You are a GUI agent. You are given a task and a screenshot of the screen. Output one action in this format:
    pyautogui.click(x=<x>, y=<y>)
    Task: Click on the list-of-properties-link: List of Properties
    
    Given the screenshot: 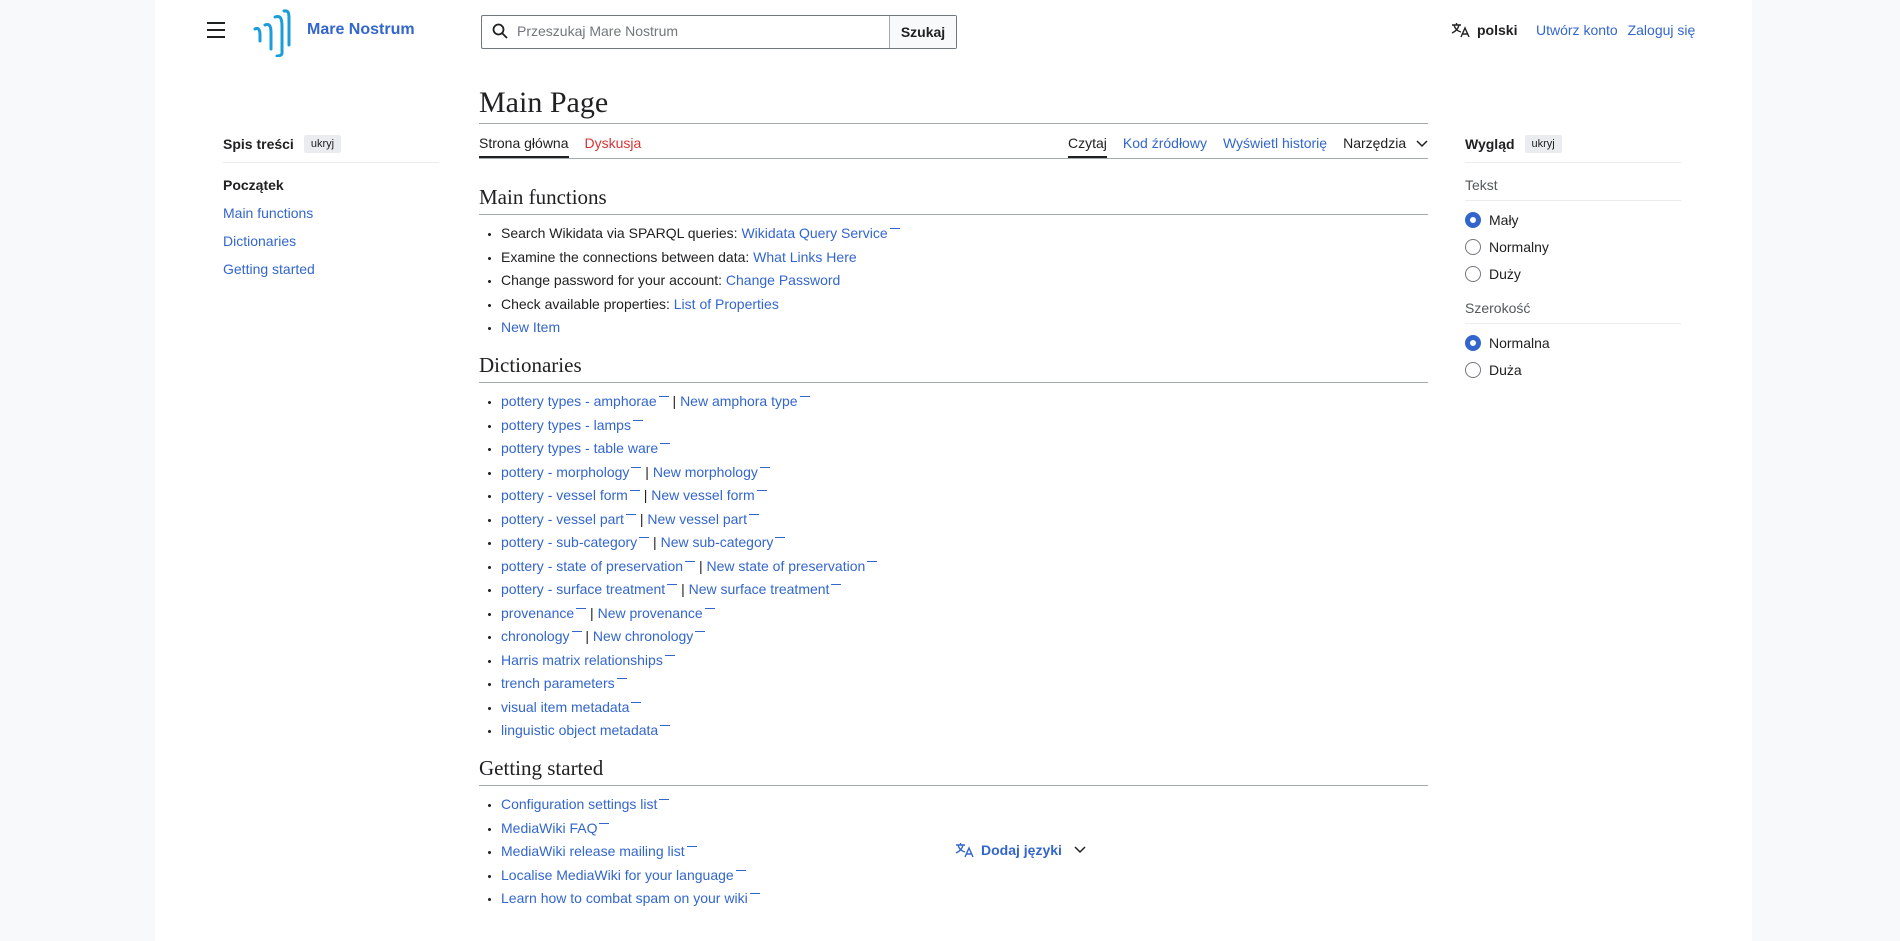 What is the action you would take?
    pyautogui.click(x=726, y=304)
    